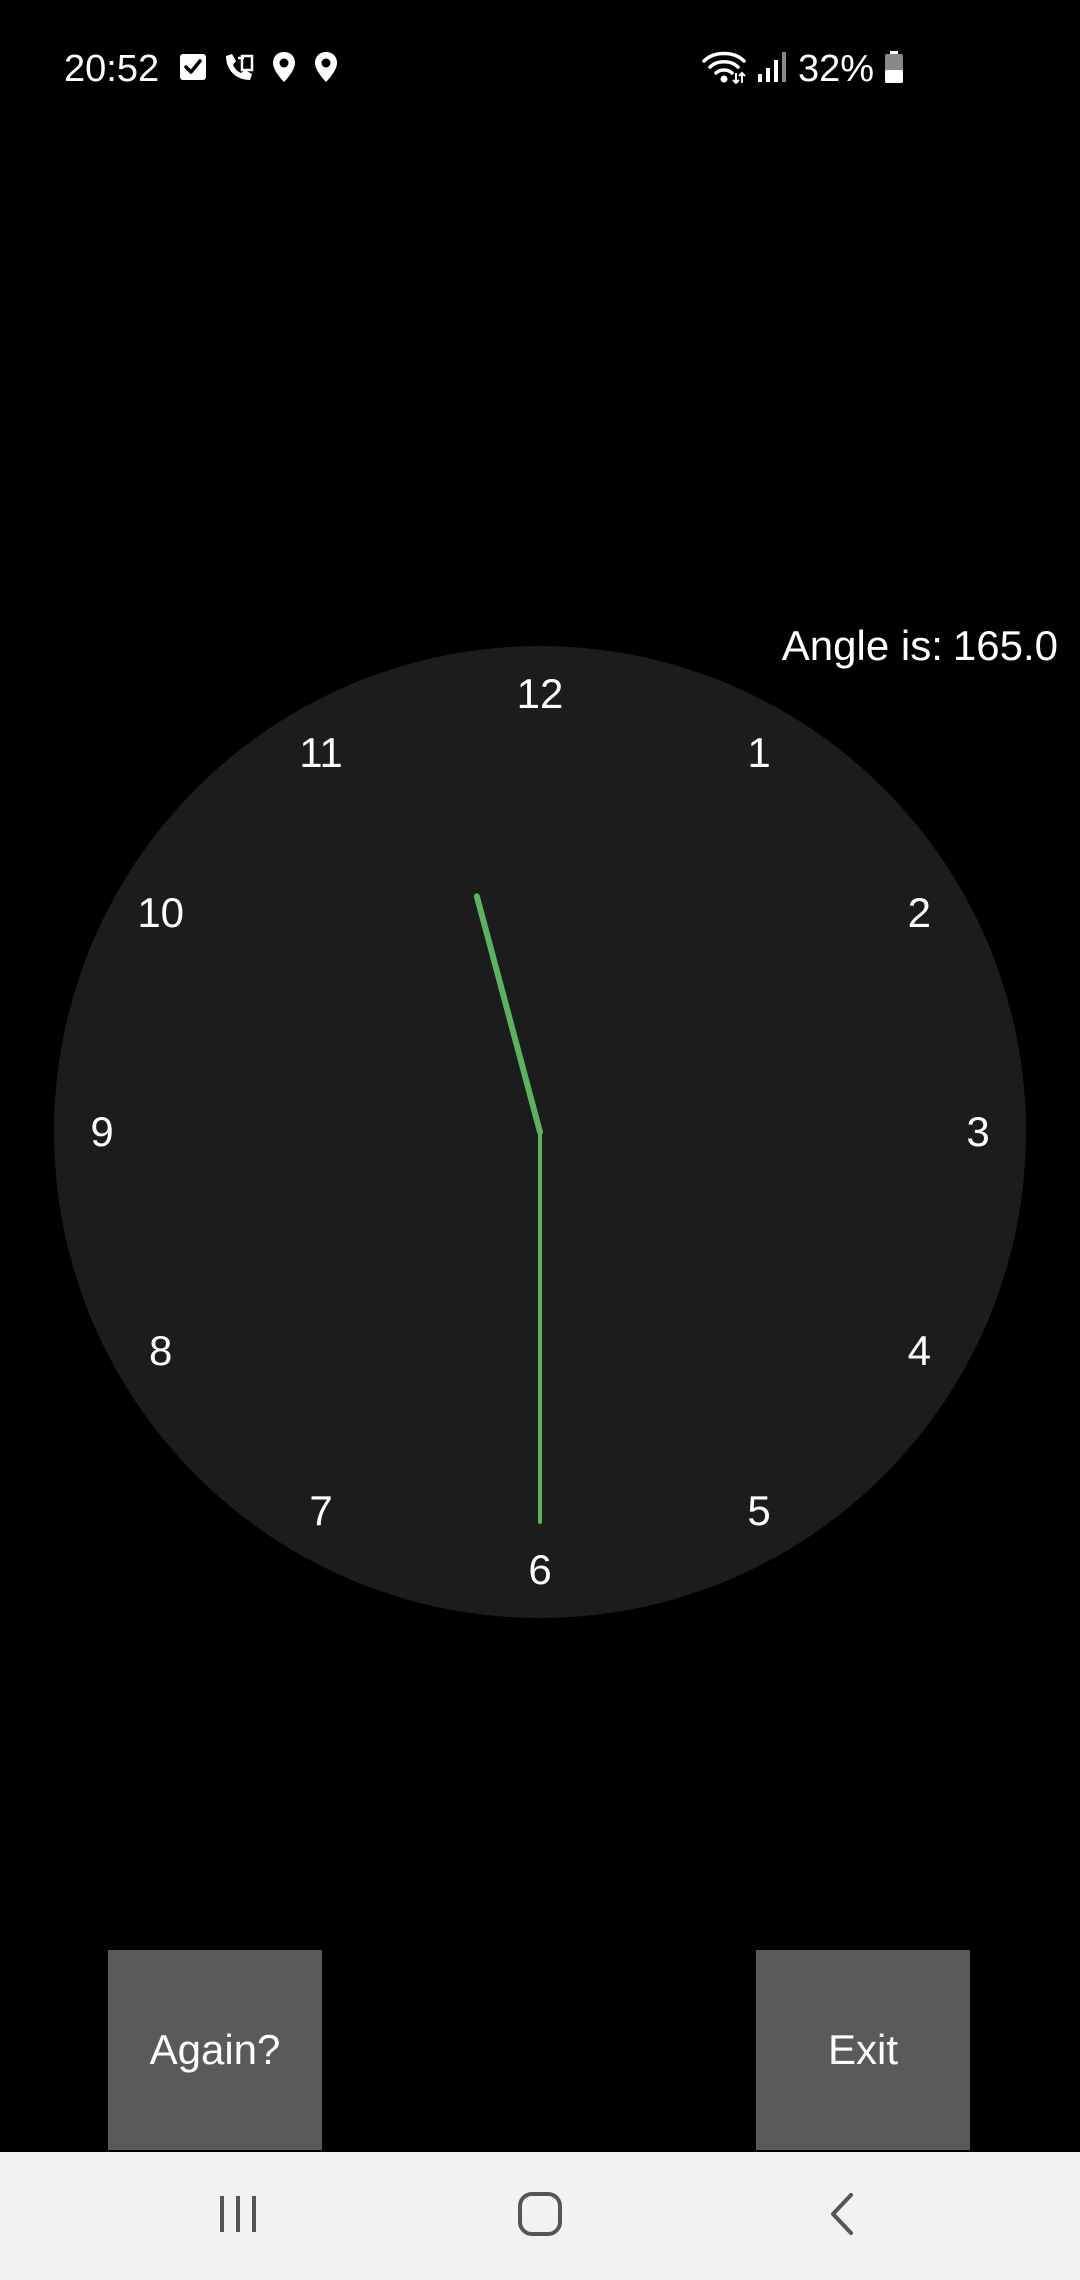 This screenshot has height=2280, width=1080. I want to click on recent-apps-icon, so click(238, 2216).